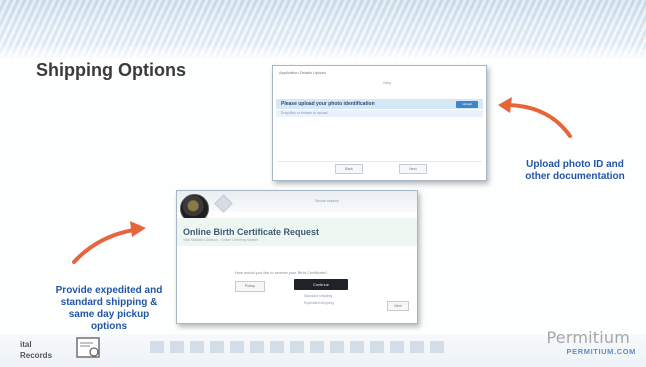 The width and height of the screenshot is (646, 367). Describe the element at coordinates (300, 347) in the screenshot. I see `footer-blurred-text` at that location.